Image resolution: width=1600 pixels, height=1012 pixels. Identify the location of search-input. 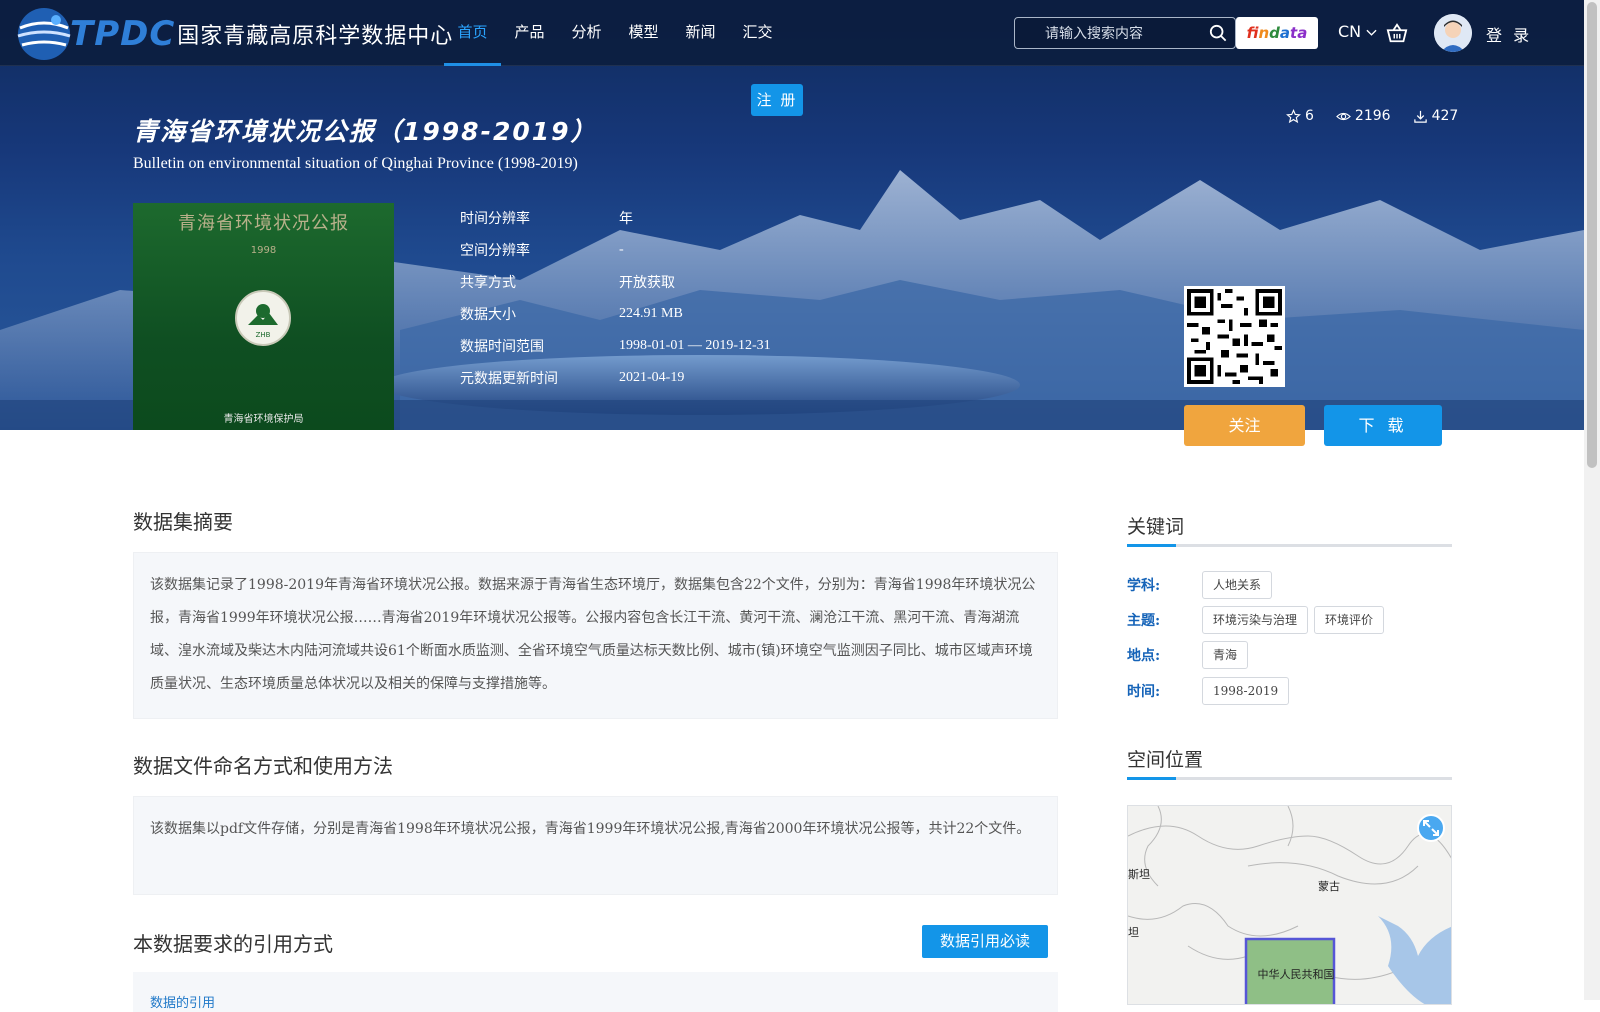
(1105, 33).